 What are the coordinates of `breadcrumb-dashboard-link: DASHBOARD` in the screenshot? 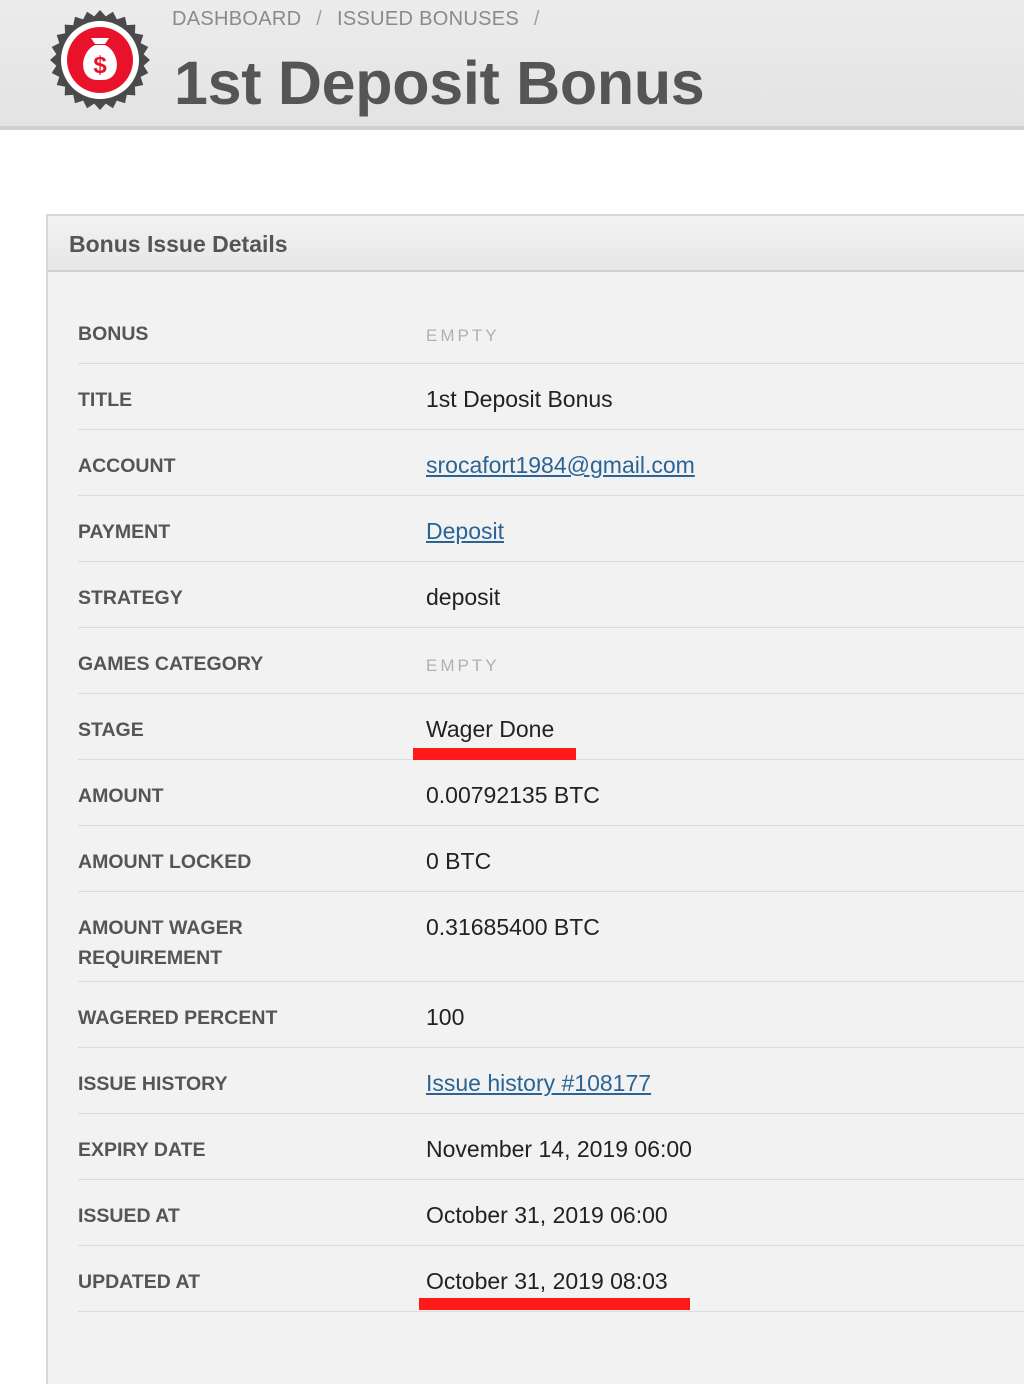 It's located at (236, 19).